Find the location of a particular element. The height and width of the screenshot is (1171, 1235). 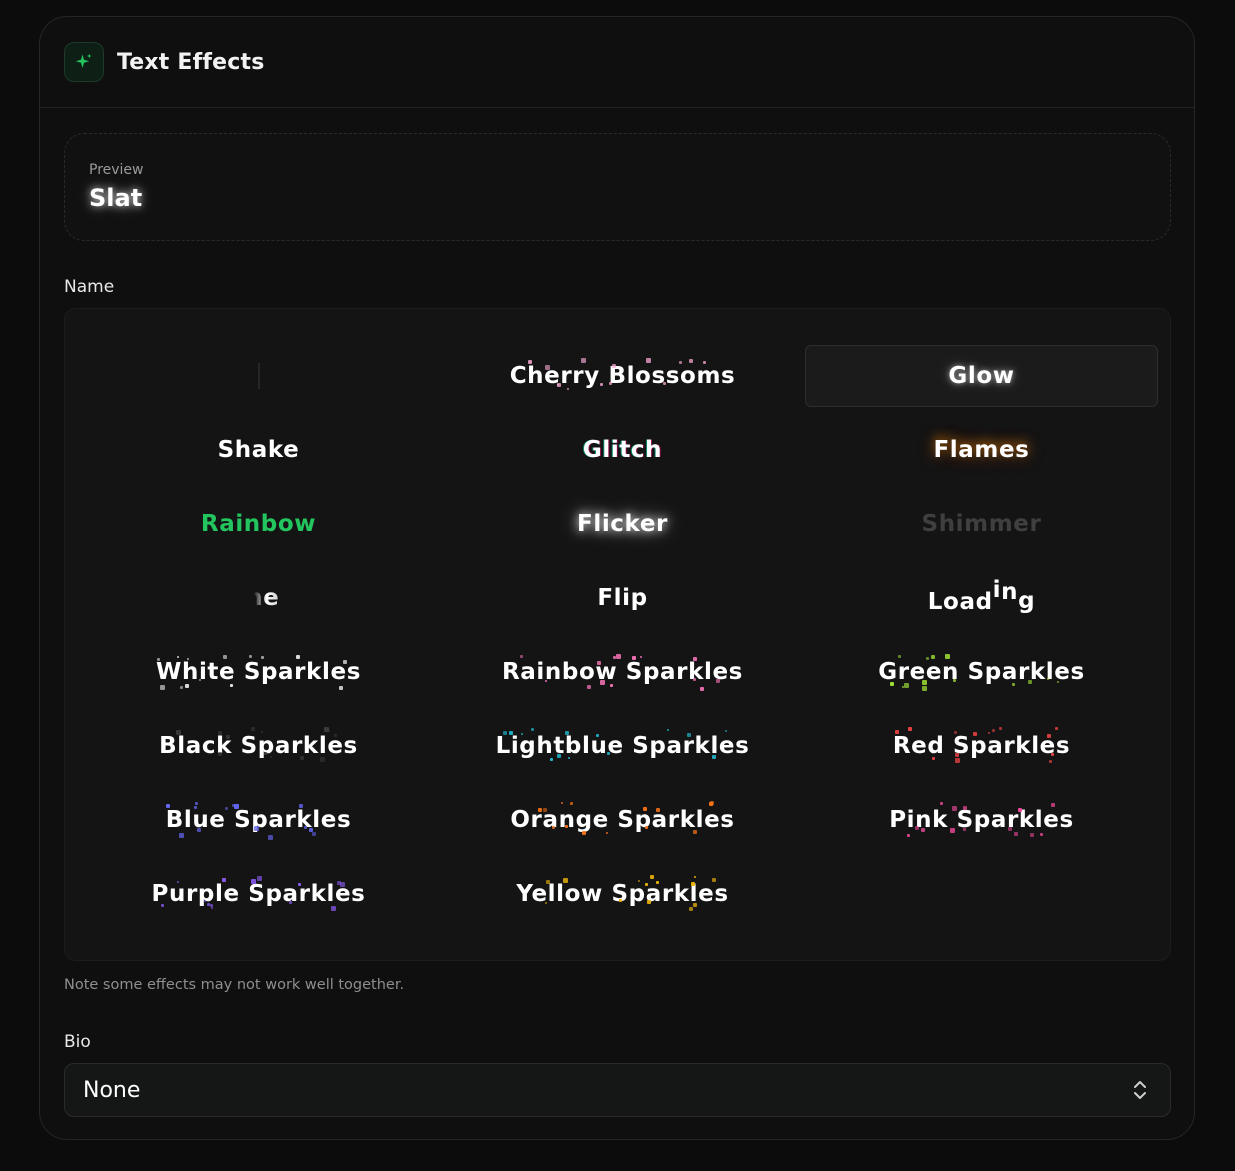

effect-option-flames: Flames is located at coordinates (981, 450).